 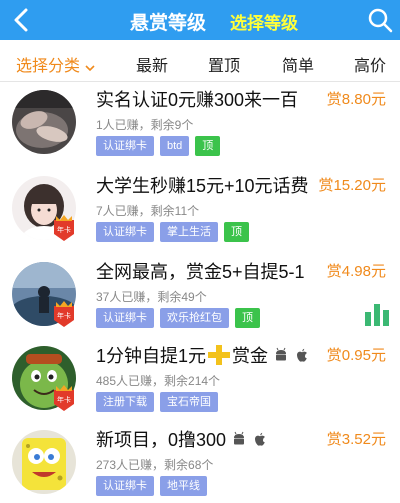 I want to click on task-tags: 认证绑卡 掌上生活 顶, so click(x=172, y=232).